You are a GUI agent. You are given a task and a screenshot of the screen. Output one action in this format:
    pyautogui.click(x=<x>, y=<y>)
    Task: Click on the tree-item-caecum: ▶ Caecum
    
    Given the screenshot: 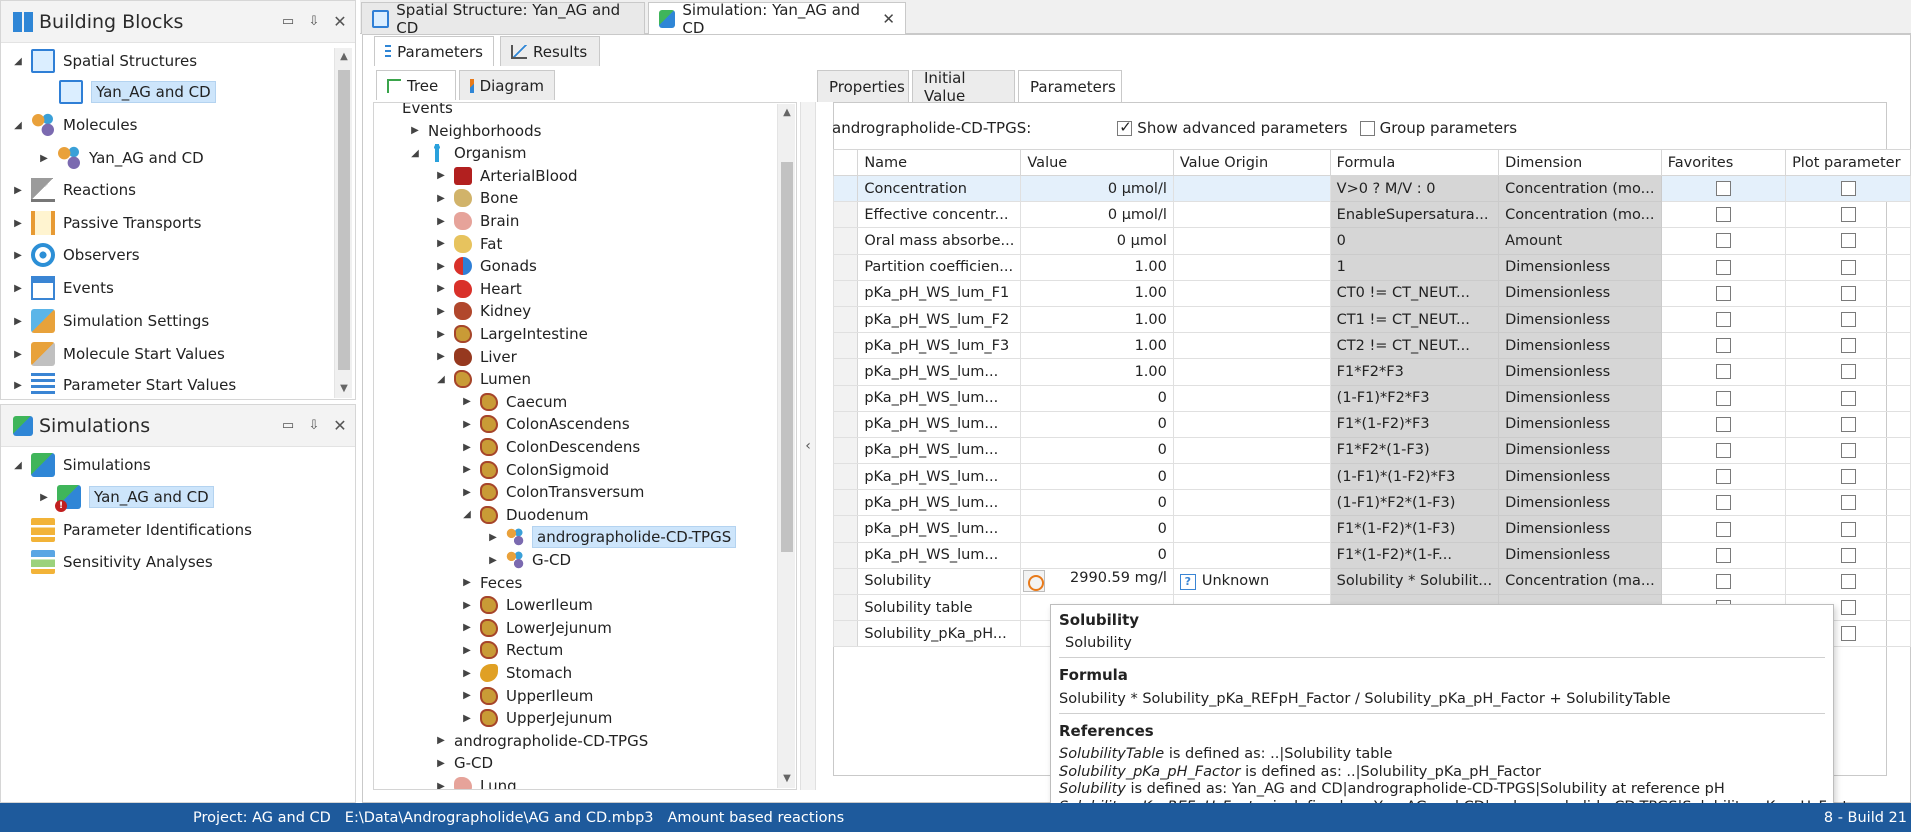 What is the action you would take?
    pyautogui.click(x=513, y=402)
    